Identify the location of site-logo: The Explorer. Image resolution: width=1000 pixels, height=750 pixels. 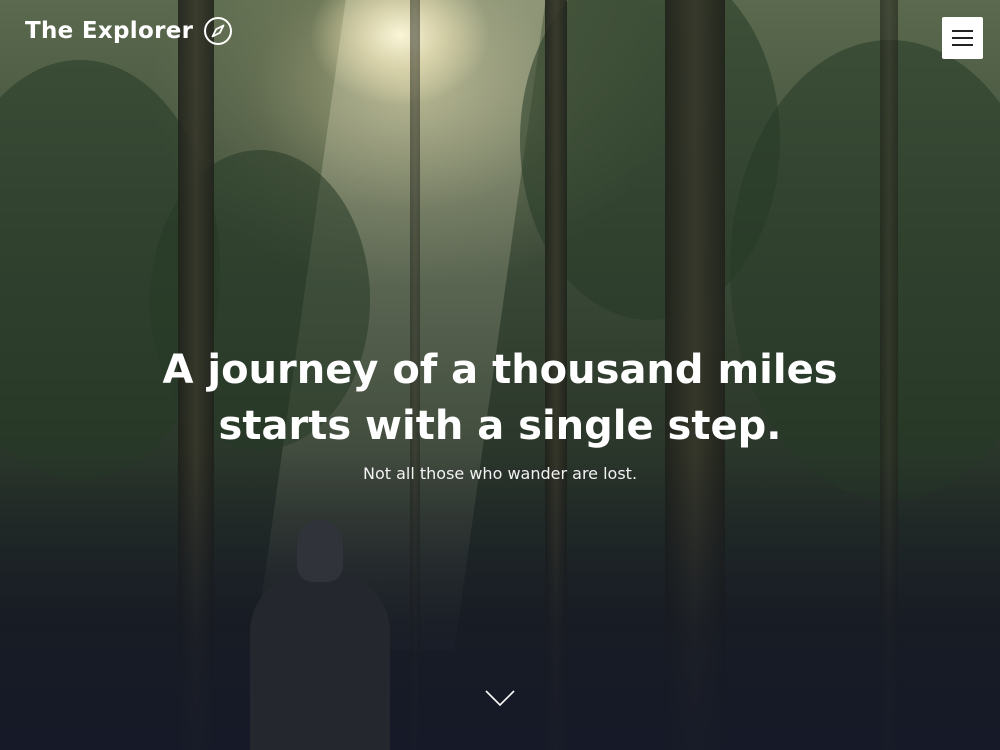
(129, 31).